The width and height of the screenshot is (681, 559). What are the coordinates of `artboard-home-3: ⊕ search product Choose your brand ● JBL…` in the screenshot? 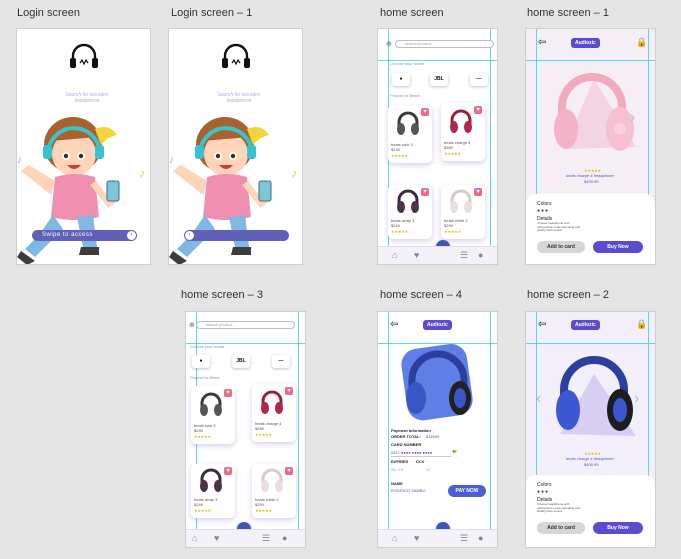 It's located at (245, 429).